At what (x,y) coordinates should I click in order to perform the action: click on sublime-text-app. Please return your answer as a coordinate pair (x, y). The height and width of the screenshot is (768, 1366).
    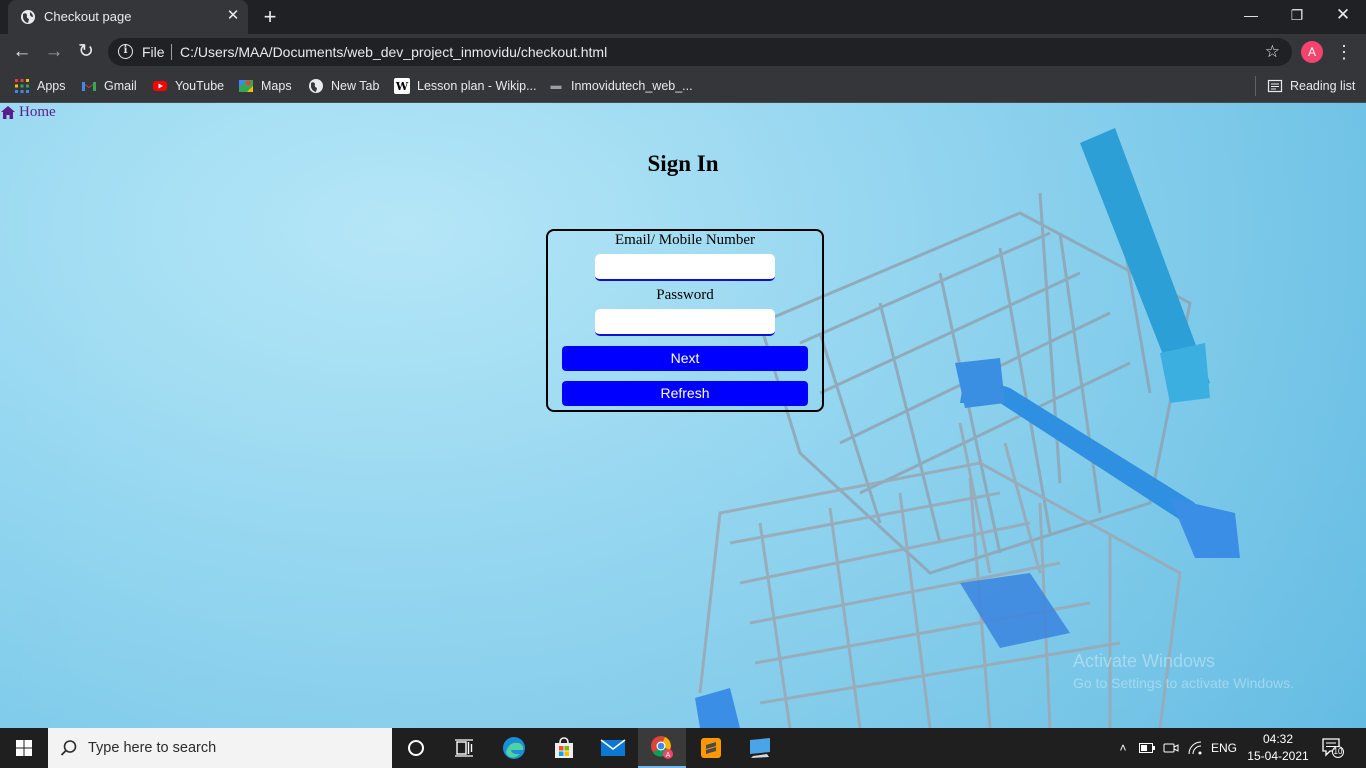
    Looking at the image, I should click on (711, 748).